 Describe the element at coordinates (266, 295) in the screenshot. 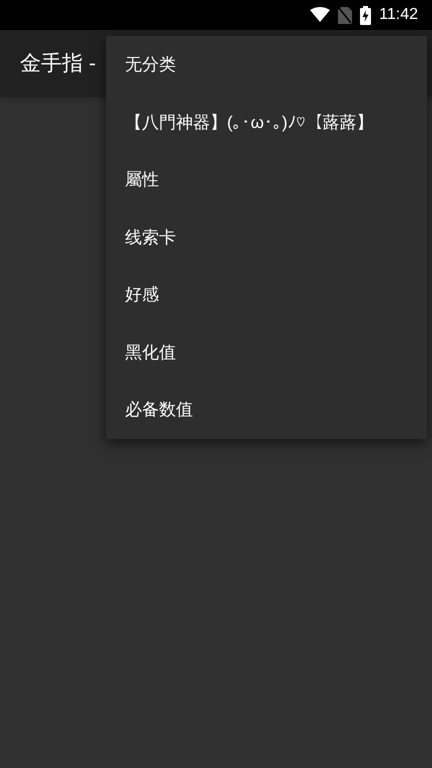

I see `menu-item: 好感` at that location.